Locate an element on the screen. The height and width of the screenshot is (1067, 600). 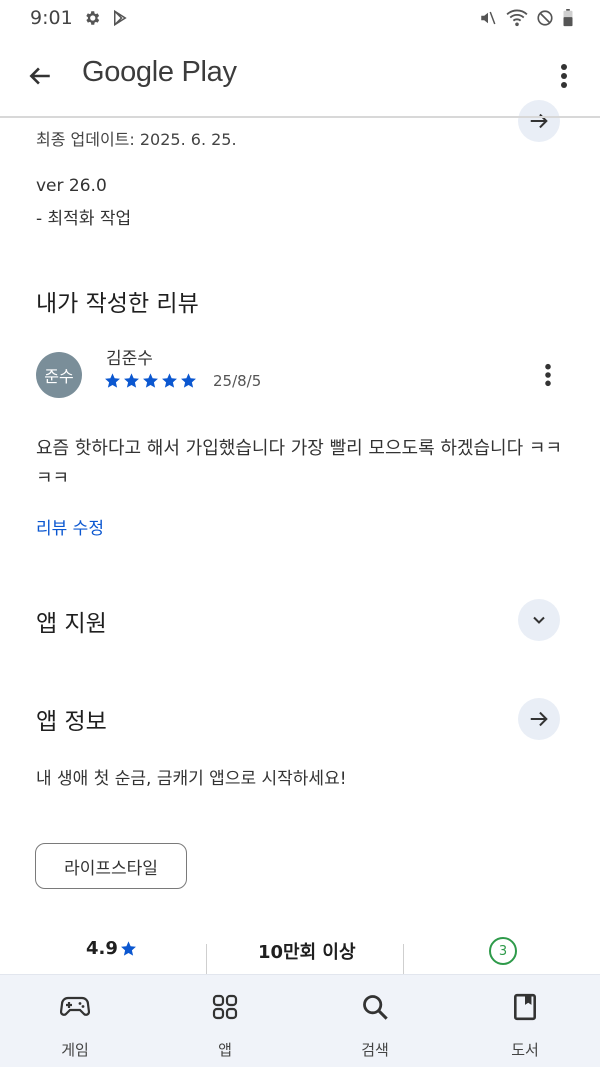
nav-books: 도서 is located at coordinates (525, 1021).